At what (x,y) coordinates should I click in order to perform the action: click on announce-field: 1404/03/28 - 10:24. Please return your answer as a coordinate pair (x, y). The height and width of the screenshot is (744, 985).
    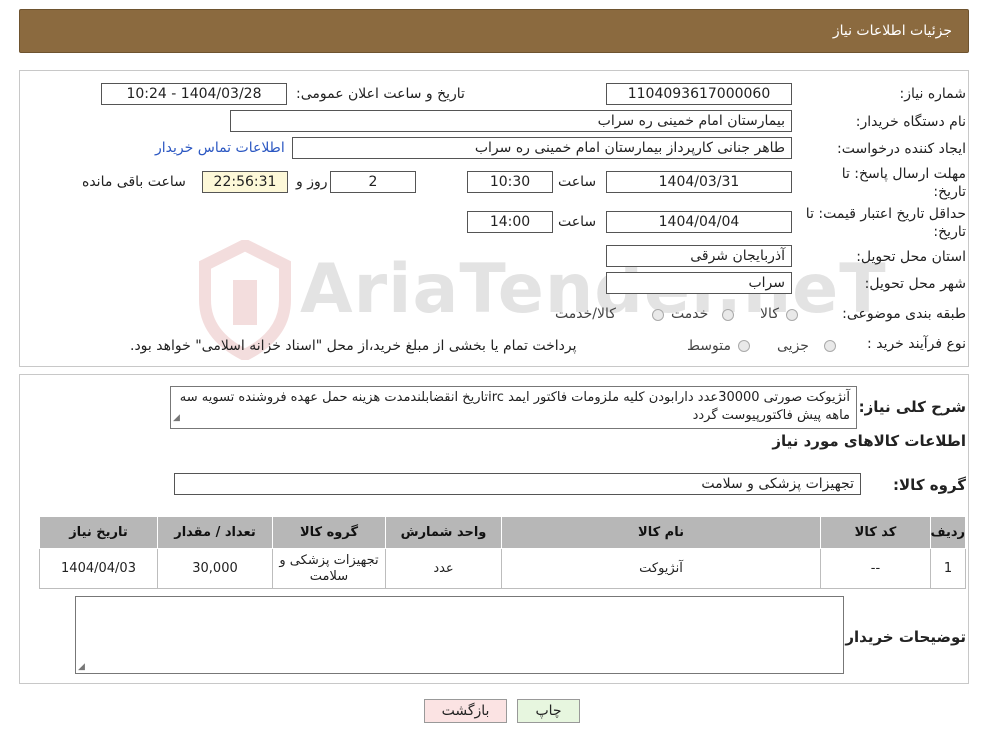
    Looking at the image, I should click on (194, 94).